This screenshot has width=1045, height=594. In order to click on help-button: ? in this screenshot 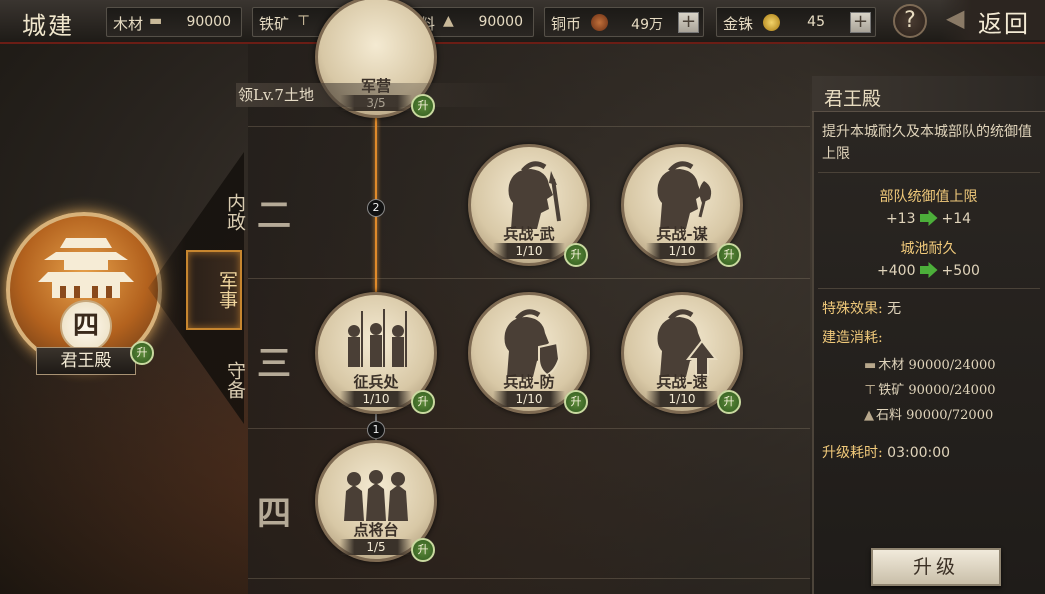, I will do `click(910, 21)`.